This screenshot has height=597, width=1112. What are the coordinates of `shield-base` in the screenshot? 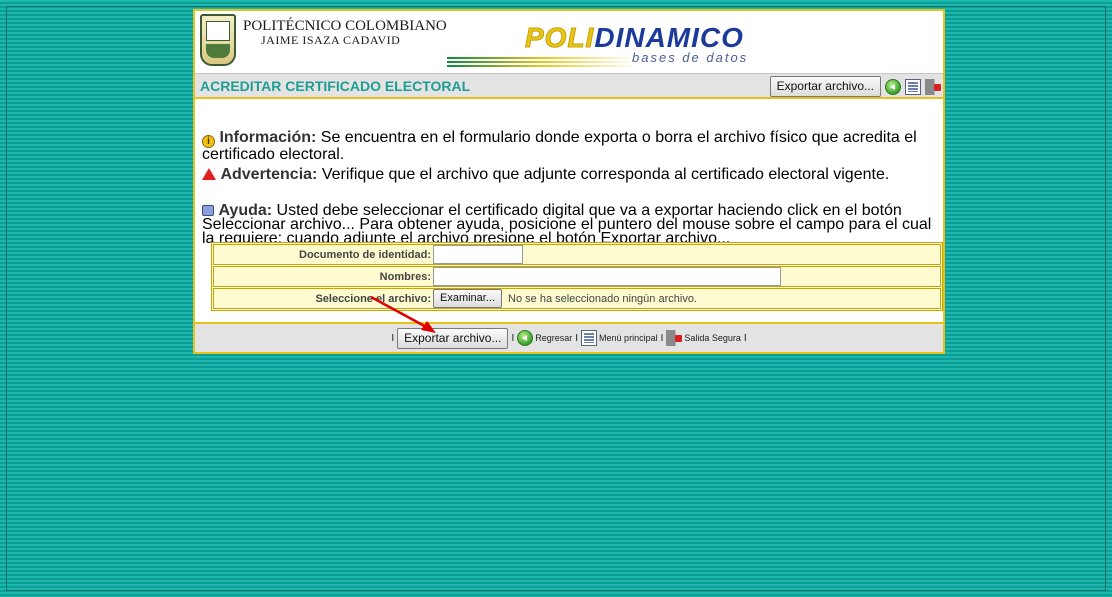 It's located at (218, 51).